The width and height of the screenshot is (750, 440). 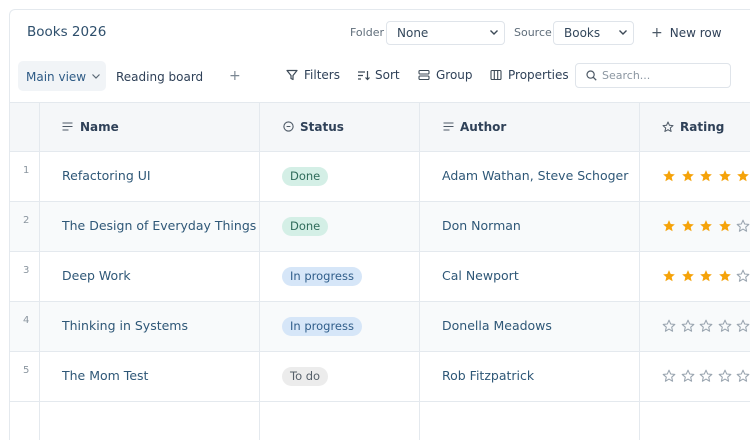 I want to click on author-name: Adam Wathan, Steve Schoger, so click(x=535, y=175).